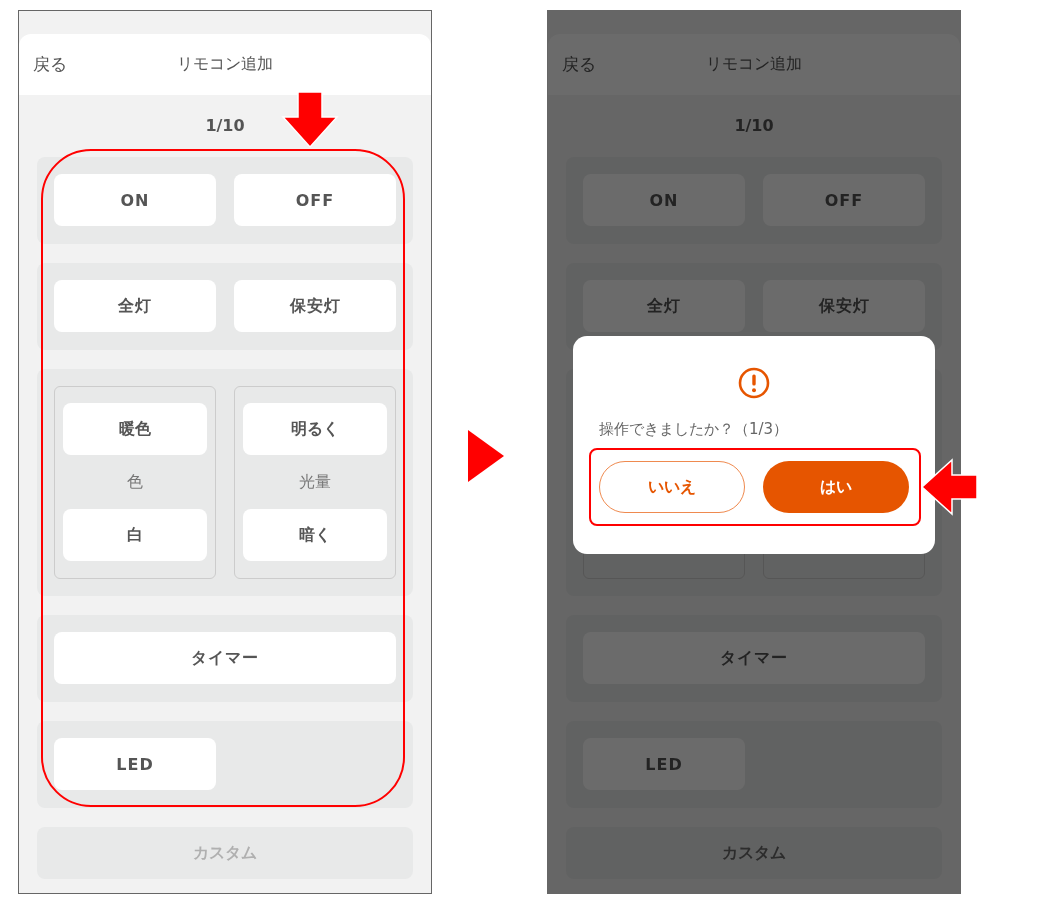  Describe the element at coordinates (485, 456) in the screenshot. I see `triangle-right-icon` at that location.